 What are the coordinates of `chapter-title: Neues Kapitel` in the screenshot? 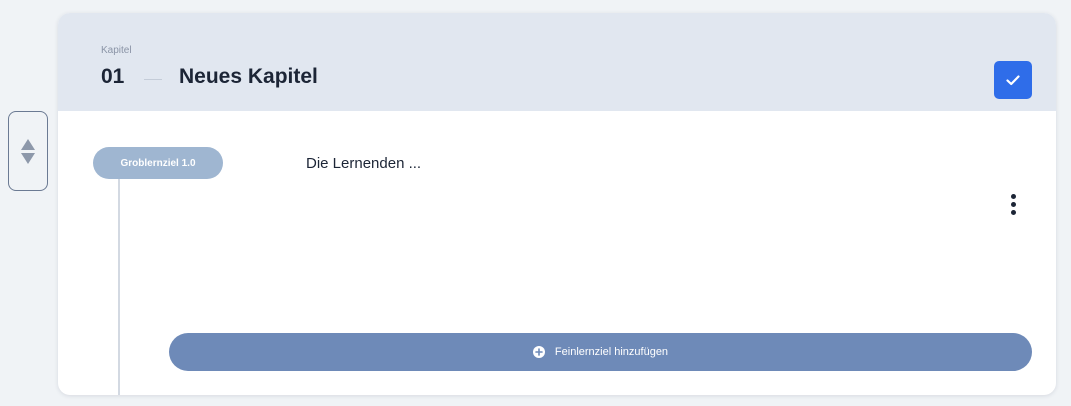 It's located at (248, 77).